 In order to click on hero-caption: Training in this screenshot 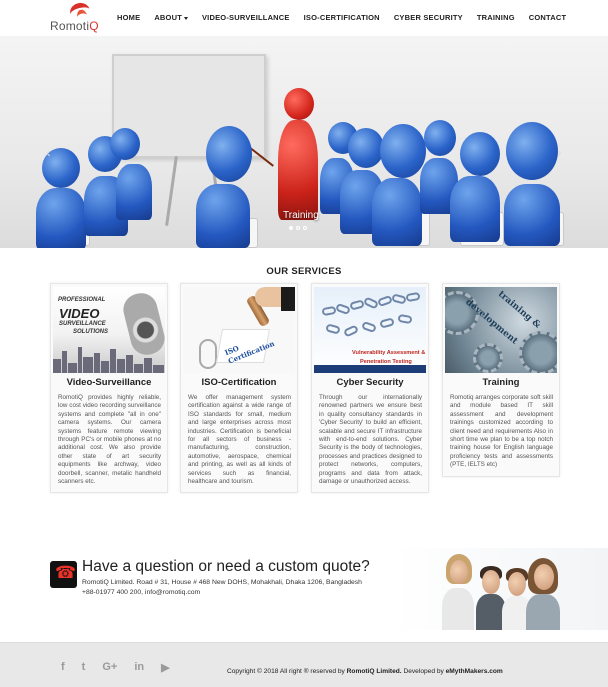, I will do `click(301, 215)`.